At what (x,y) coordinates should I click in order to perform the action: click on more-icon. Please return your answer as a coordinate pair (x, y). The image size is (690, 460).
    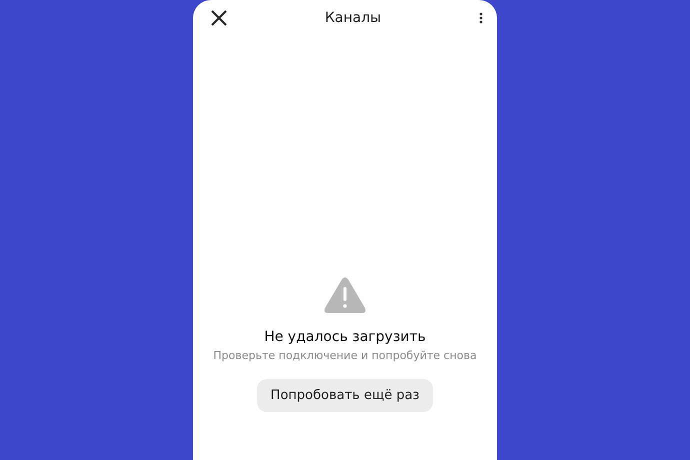
    Looking at the image, I should click on (480, 18).